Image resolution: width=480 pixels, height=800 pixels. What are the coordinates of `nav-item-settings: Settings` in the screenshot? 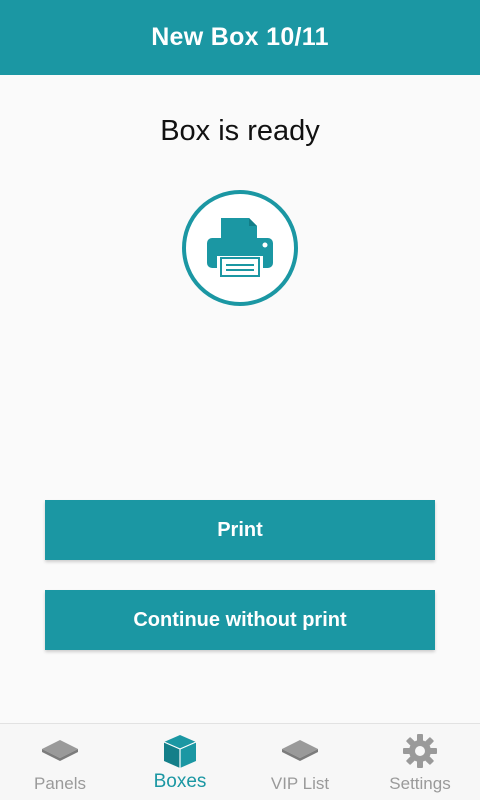 It's located at (420, 762).